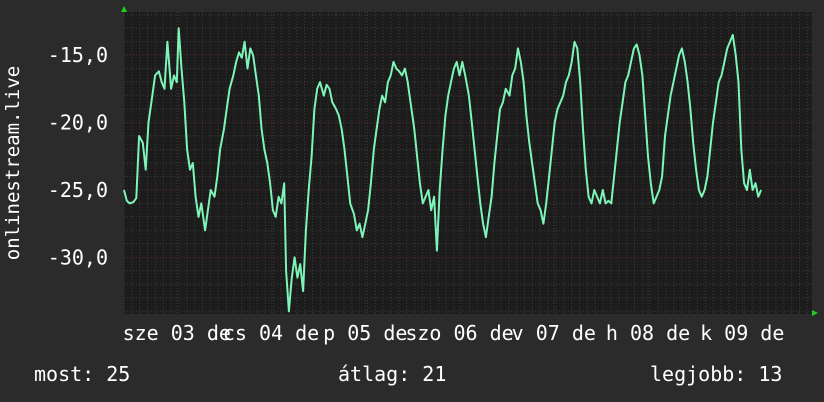 Image resolution: width=824 pixels, height=402 pixels. What do you see at coordinates (392, 374) in the screenshot?
I see `footer-average-value: átlag: 21` at bounding box center [392, 374].